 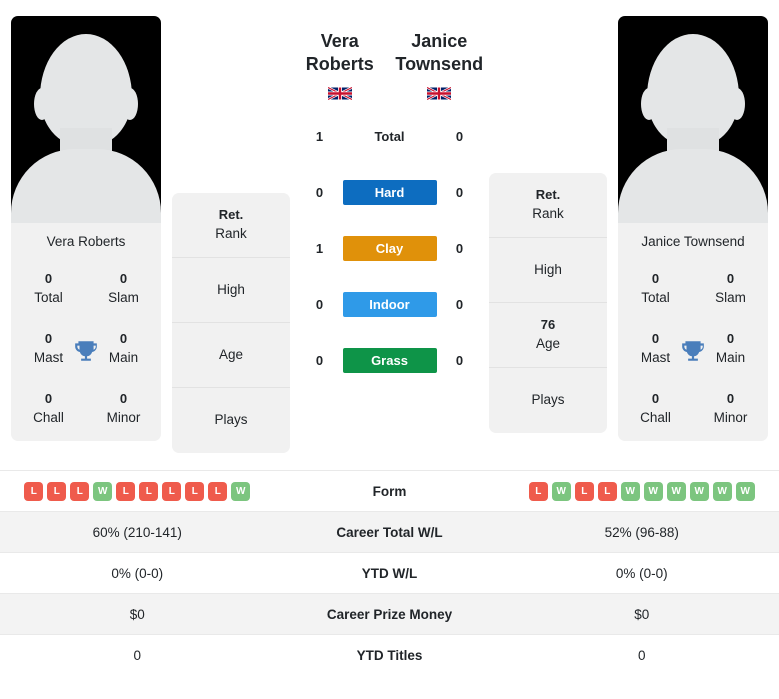 I want to click on surface-label-total: Total, so click(x=389, y=136).